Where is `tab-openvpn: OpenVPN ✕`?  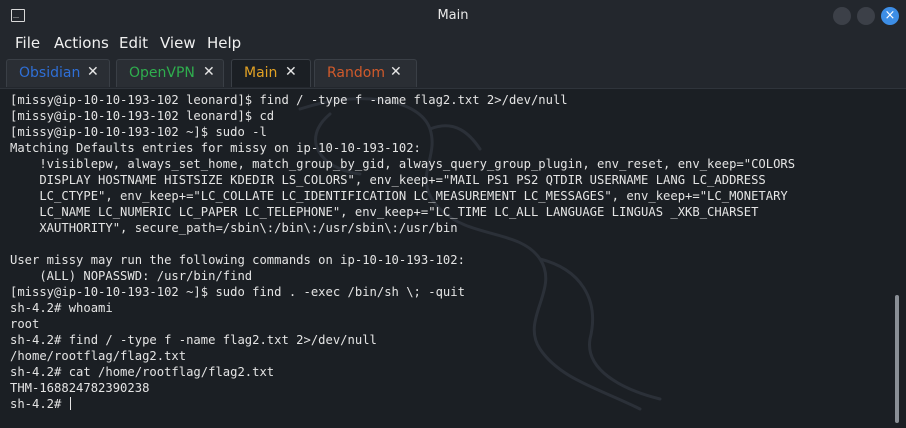
tab-openvpn: OpenVPN ✕ is located at coordinates (170, 73).